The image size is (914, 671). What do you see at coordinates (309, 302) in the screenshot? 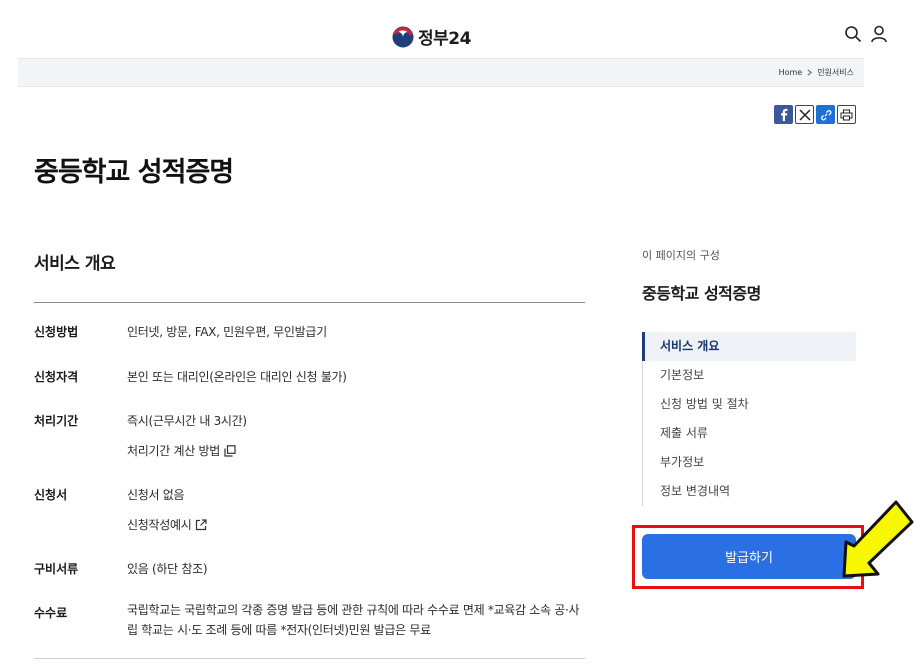
I see `section-divider` at bounding box center [309, 302].